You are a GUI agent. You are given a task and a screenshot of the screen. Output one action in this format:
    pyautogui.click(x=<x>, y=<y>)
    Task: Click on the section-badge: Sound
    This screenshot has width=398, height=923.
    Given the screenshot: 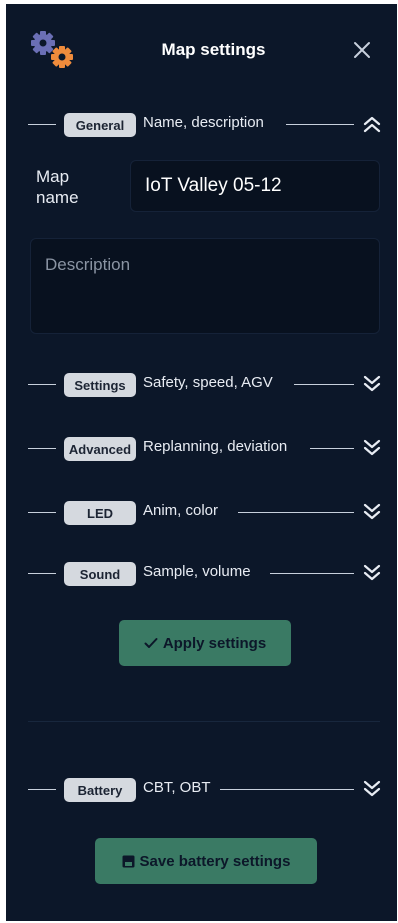 What is the action you would take?
    pyautogui.click(x=100, y=574)
    